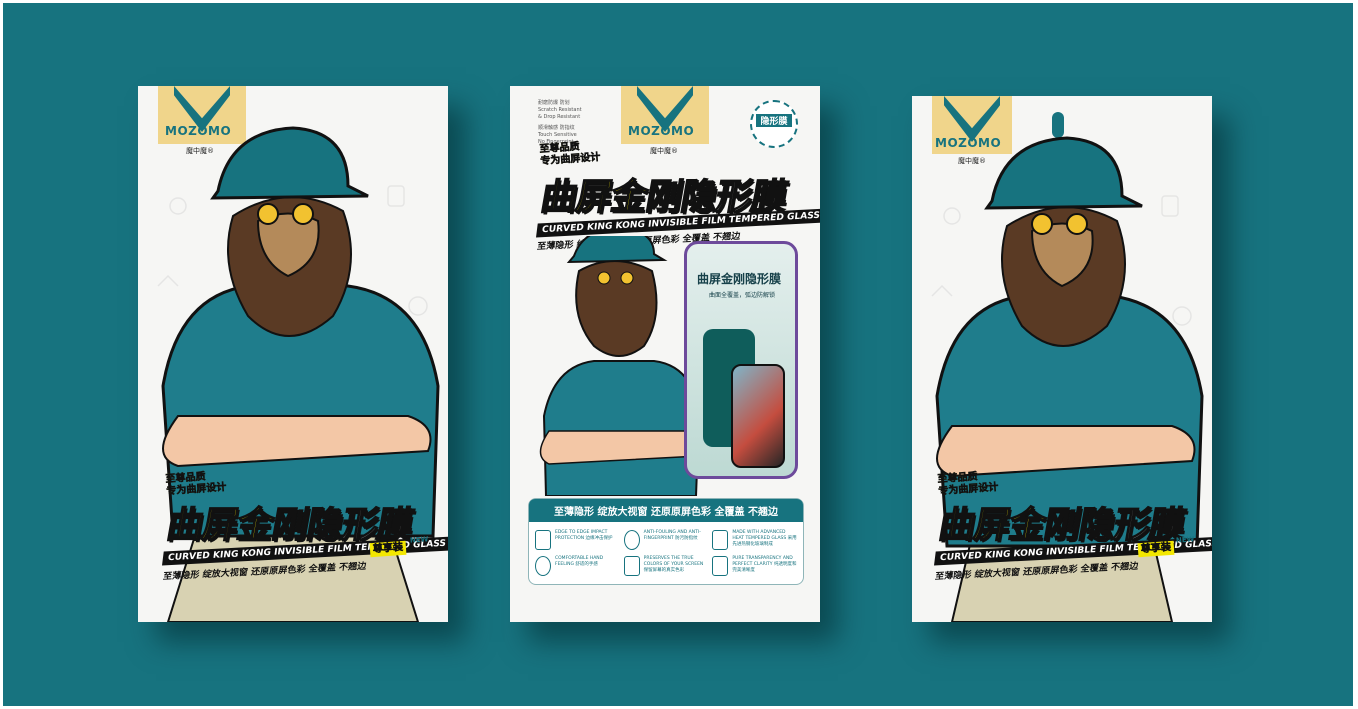  Describe the element at coordinates (631, 566) in the screenshot. I see `screen-icon` at that location.